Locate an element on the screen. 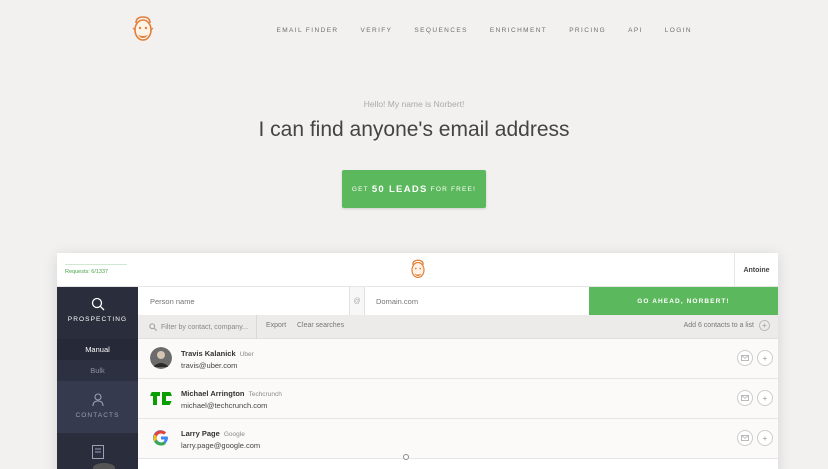  plus-icon: + is located at coordinates (764, 325).